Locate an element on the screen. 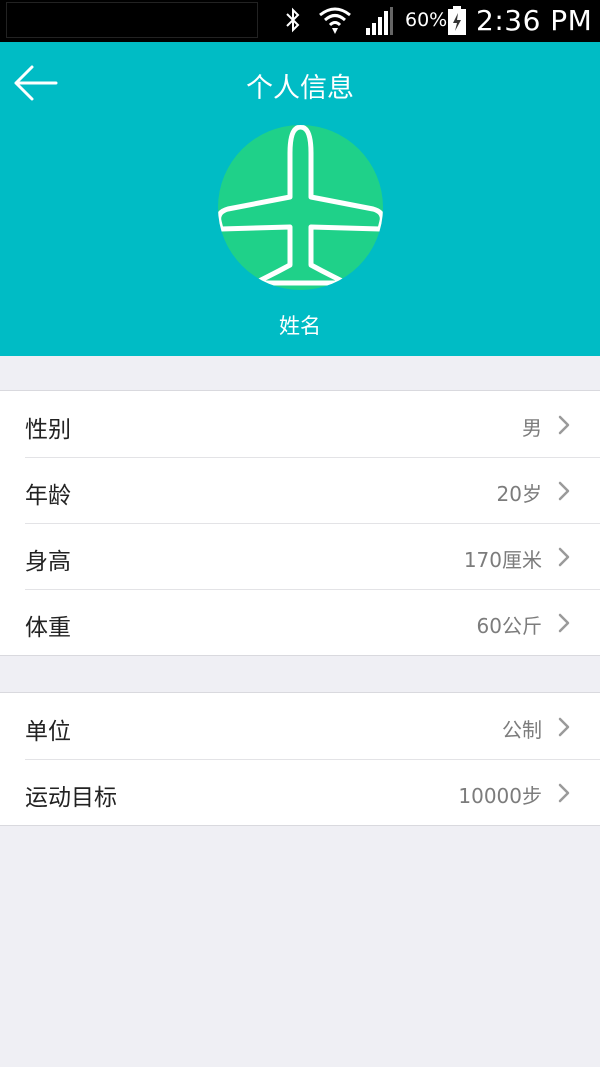 The width and height of the screenshot is (600, 1067). wifi-icon is located at coordinates (335, 20).